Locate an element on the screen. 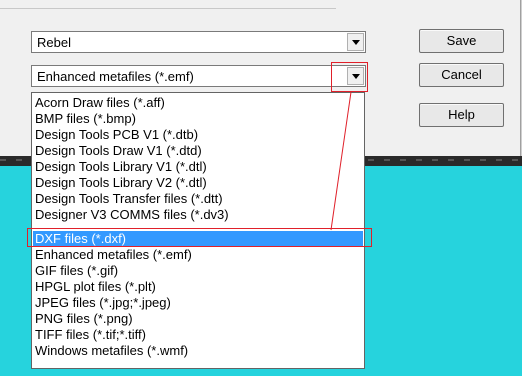 The width and height of the screenshot is (532, 376). file-type-combo-value: Enhanced metafiles (*.emf) is located at coordinates (115, 76).